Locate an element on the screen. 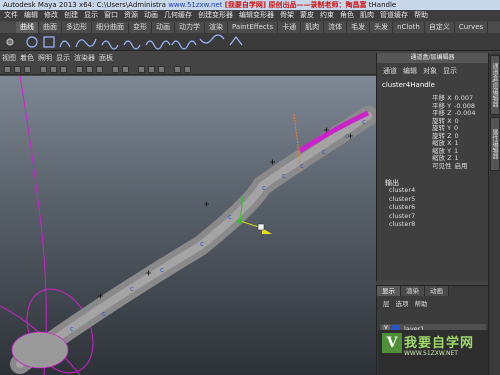 The image size is (500, 375). shelf-tab: 头发 is located at coordinates (382, 27).